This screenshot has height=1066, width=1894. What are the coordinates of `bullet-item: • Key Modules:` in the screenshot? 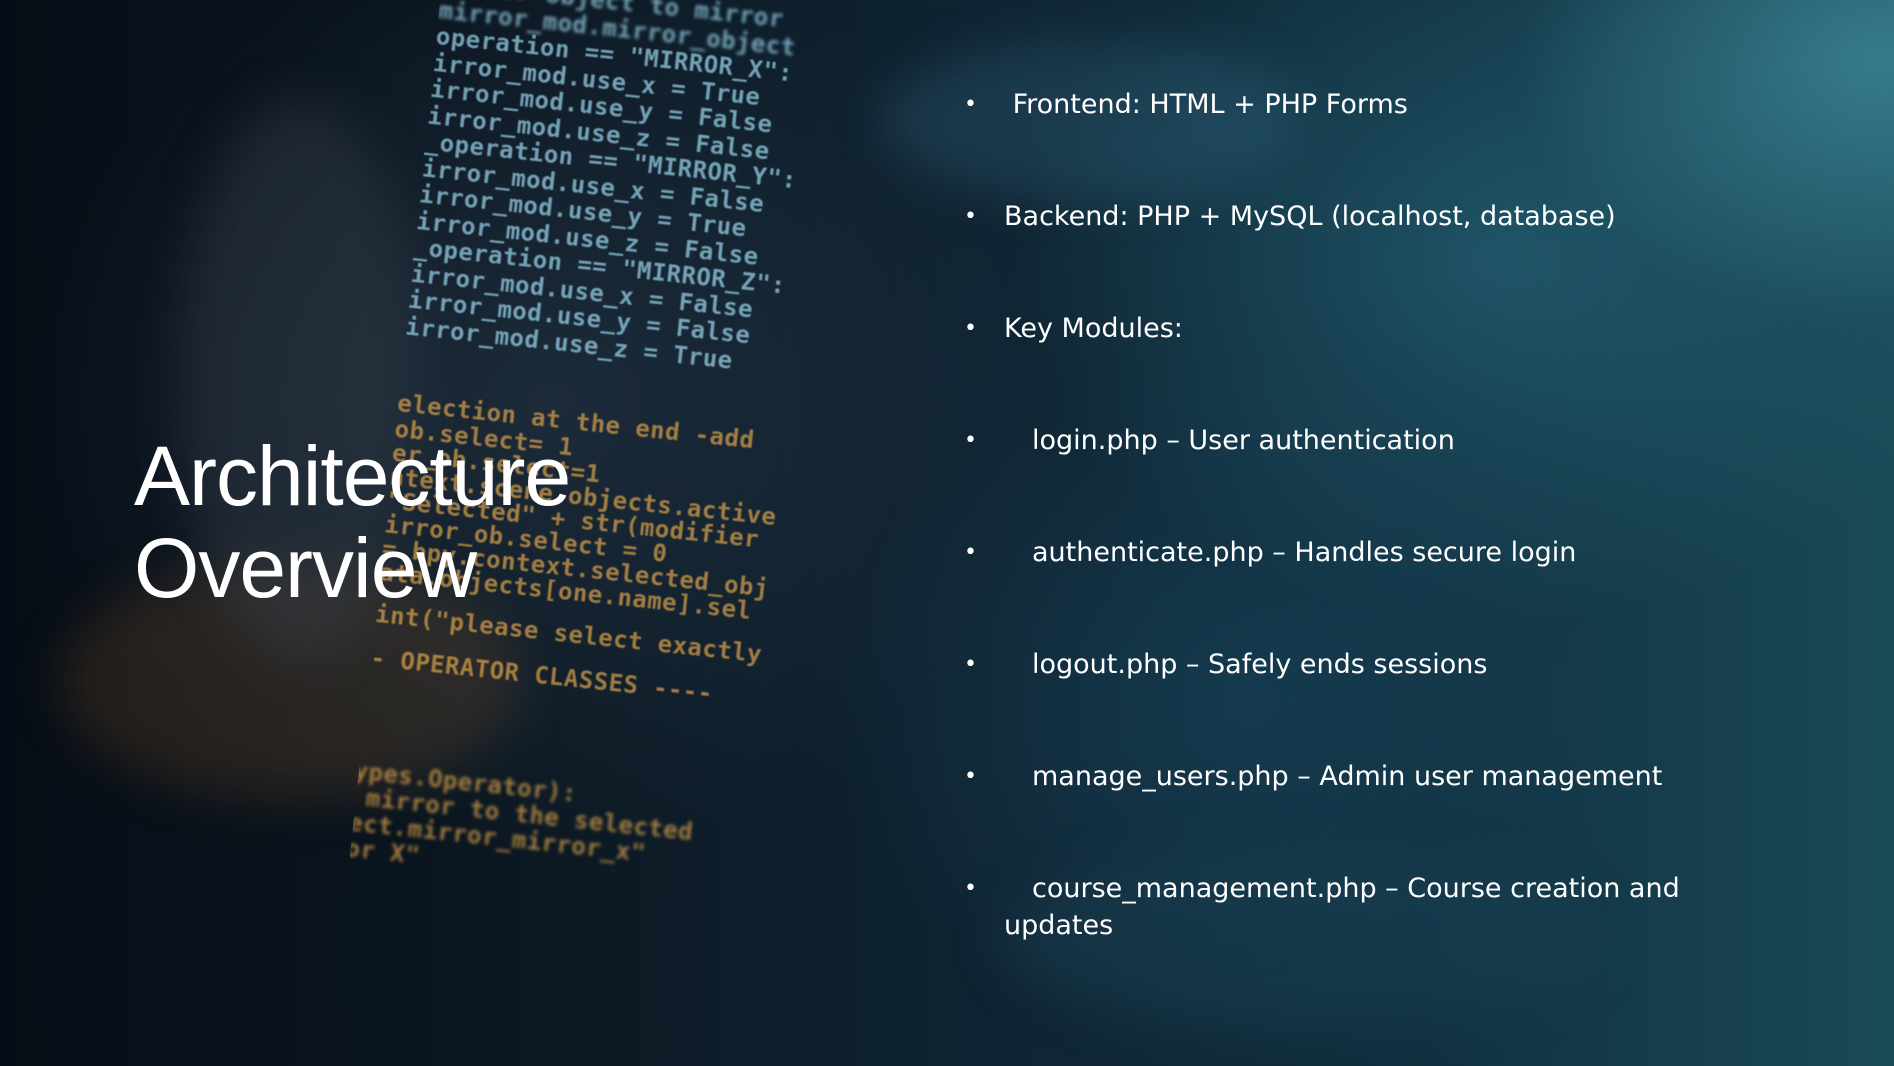 It's located at (1344, 328).